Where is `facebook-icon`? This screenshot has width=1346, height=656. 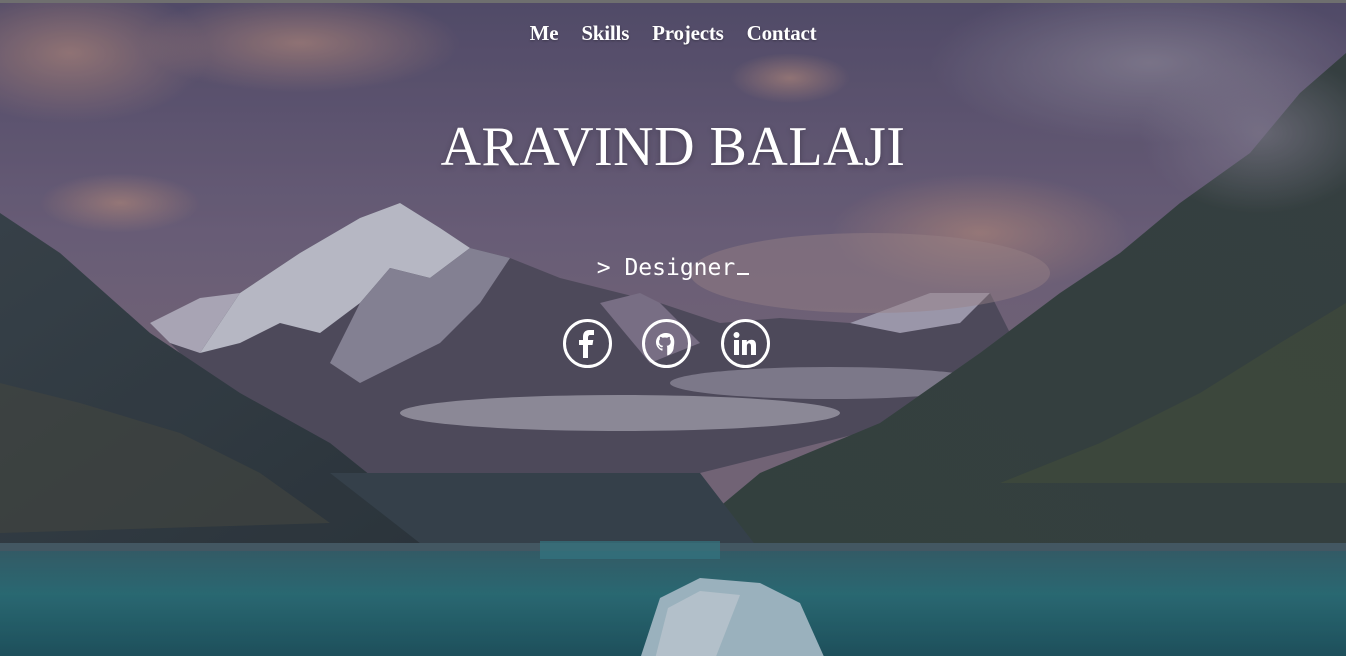 facebook-icon is located at coordinates (586, 343).